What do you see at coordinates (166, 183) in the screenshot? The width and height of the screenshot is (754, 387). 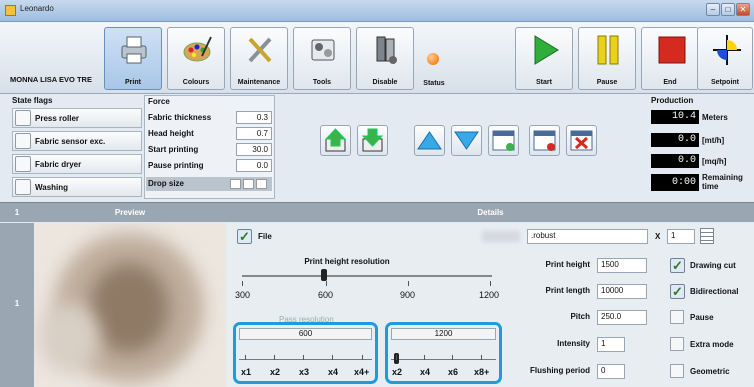 I see `field-label: Drop size` at bounding box center [166, 183].